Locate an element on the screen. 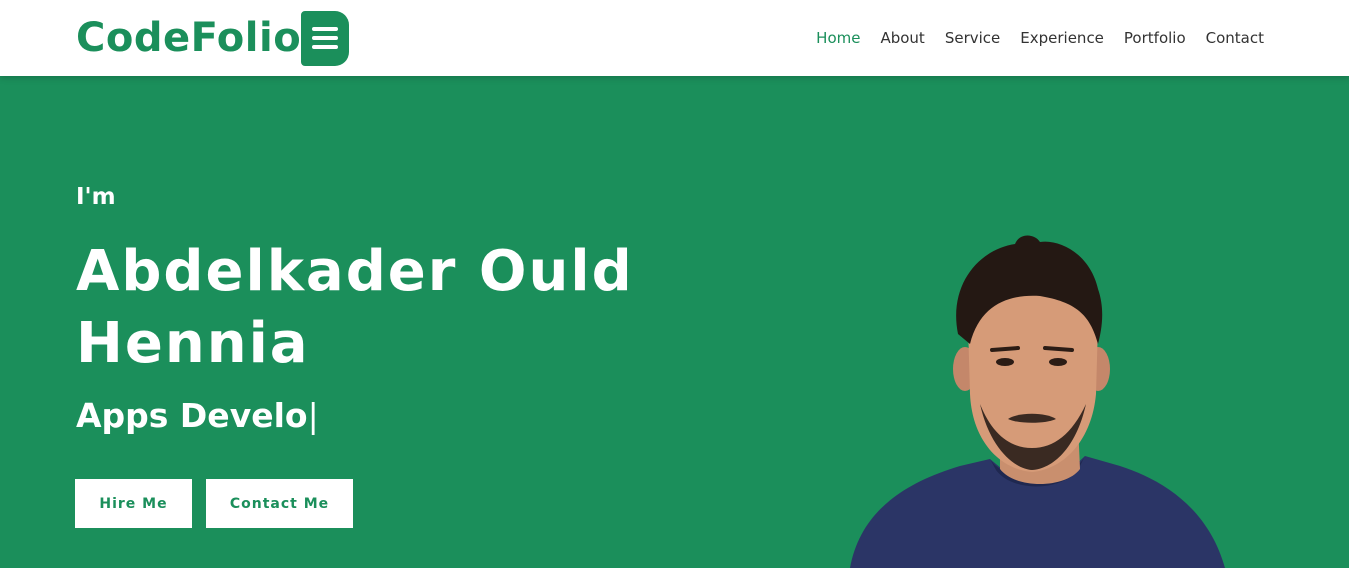  typing-caret: | is located at coordinates (313, 415).